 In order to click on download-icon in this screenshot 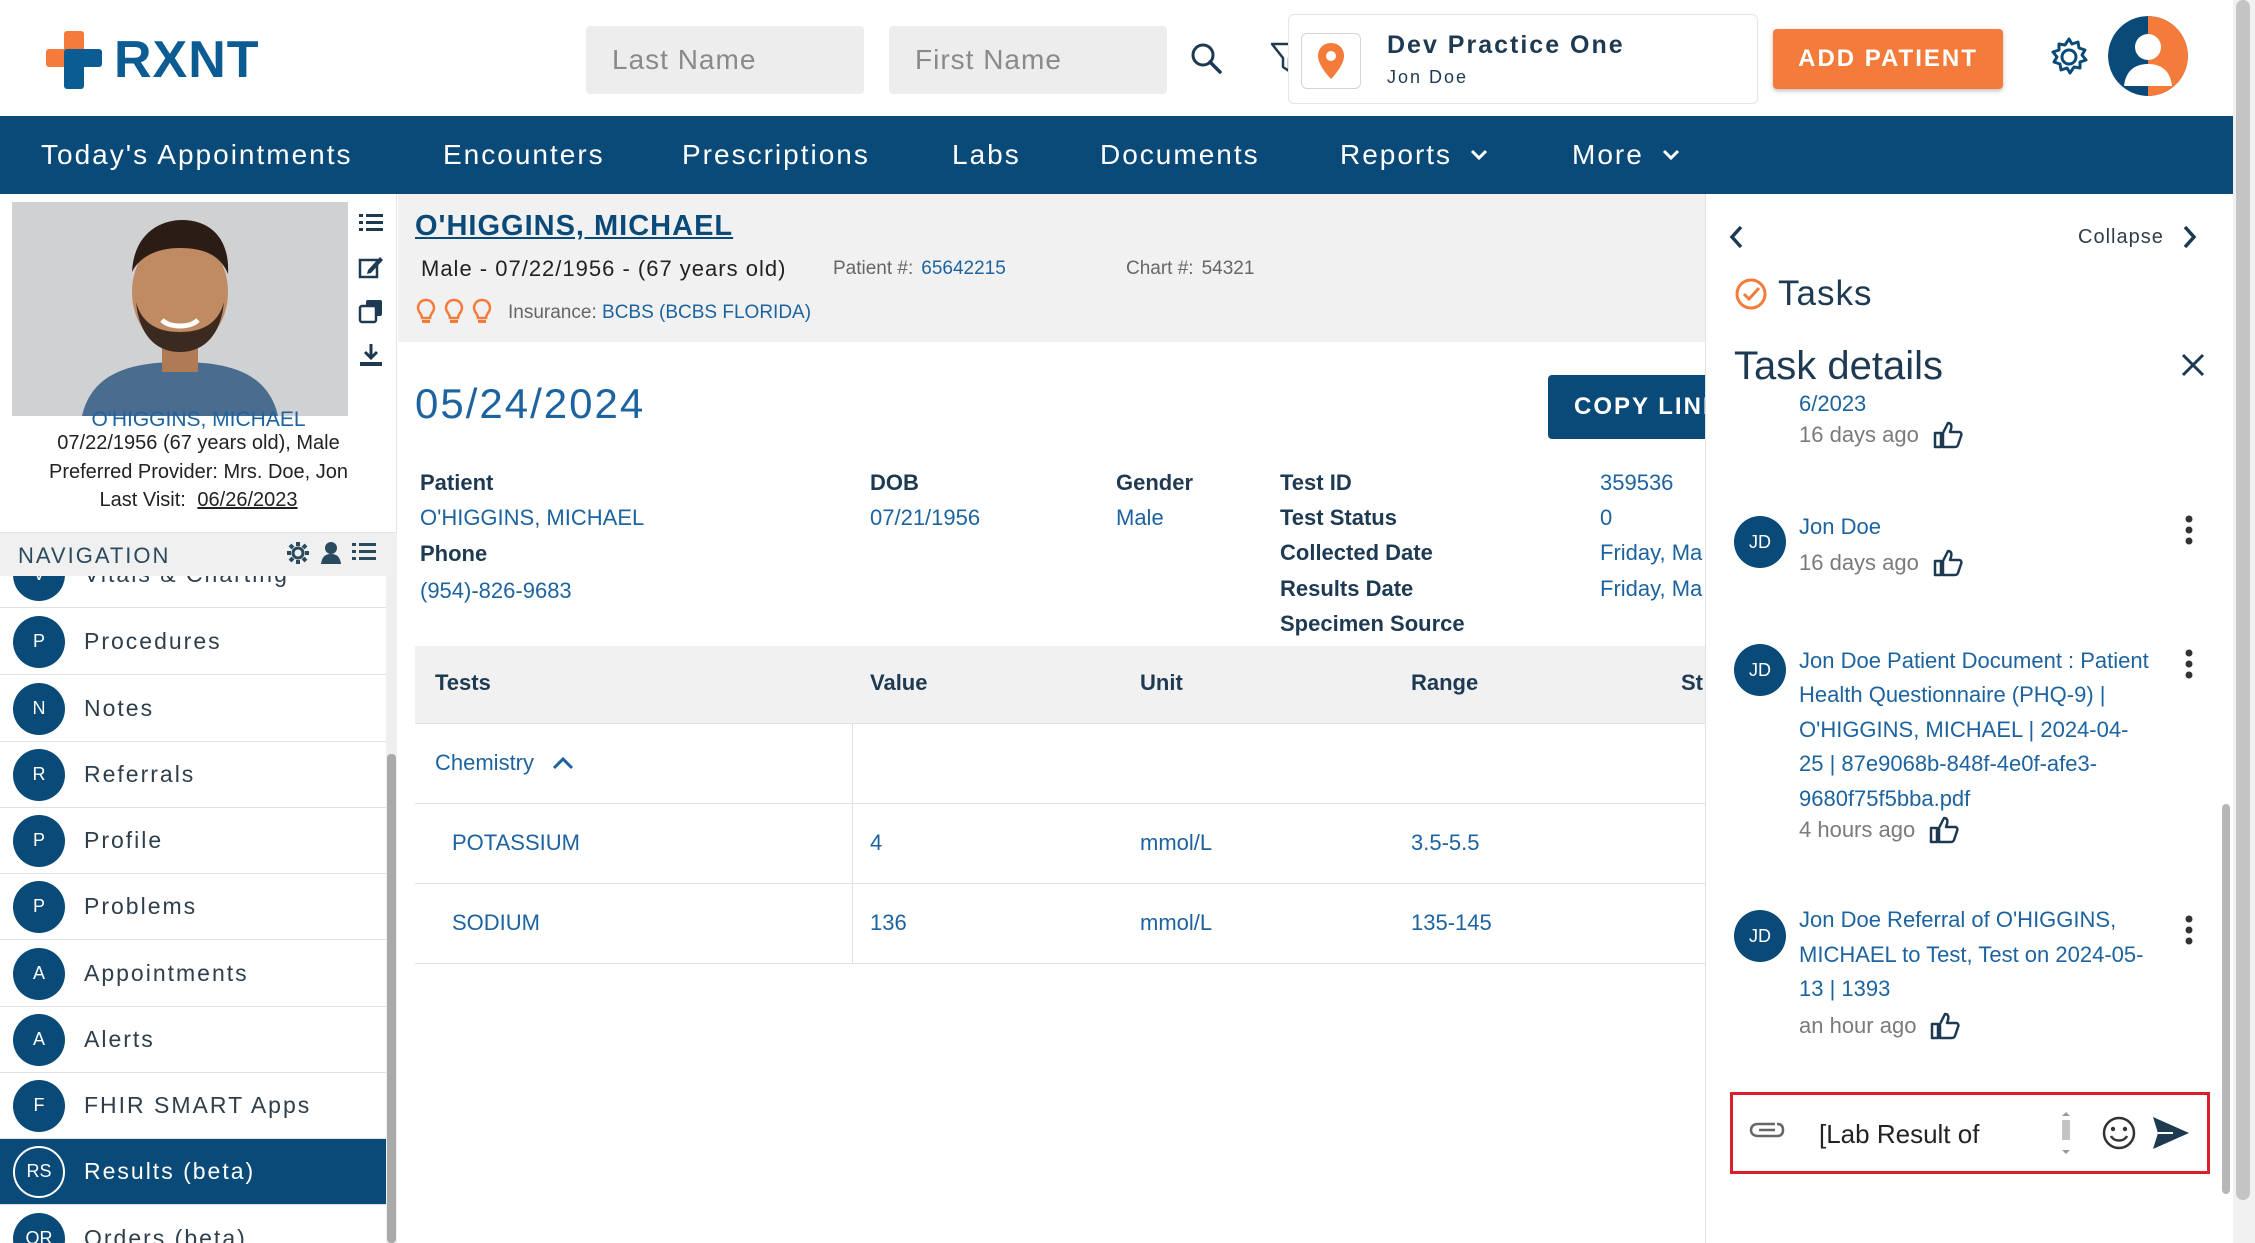, I will do `click(371, 355)`.